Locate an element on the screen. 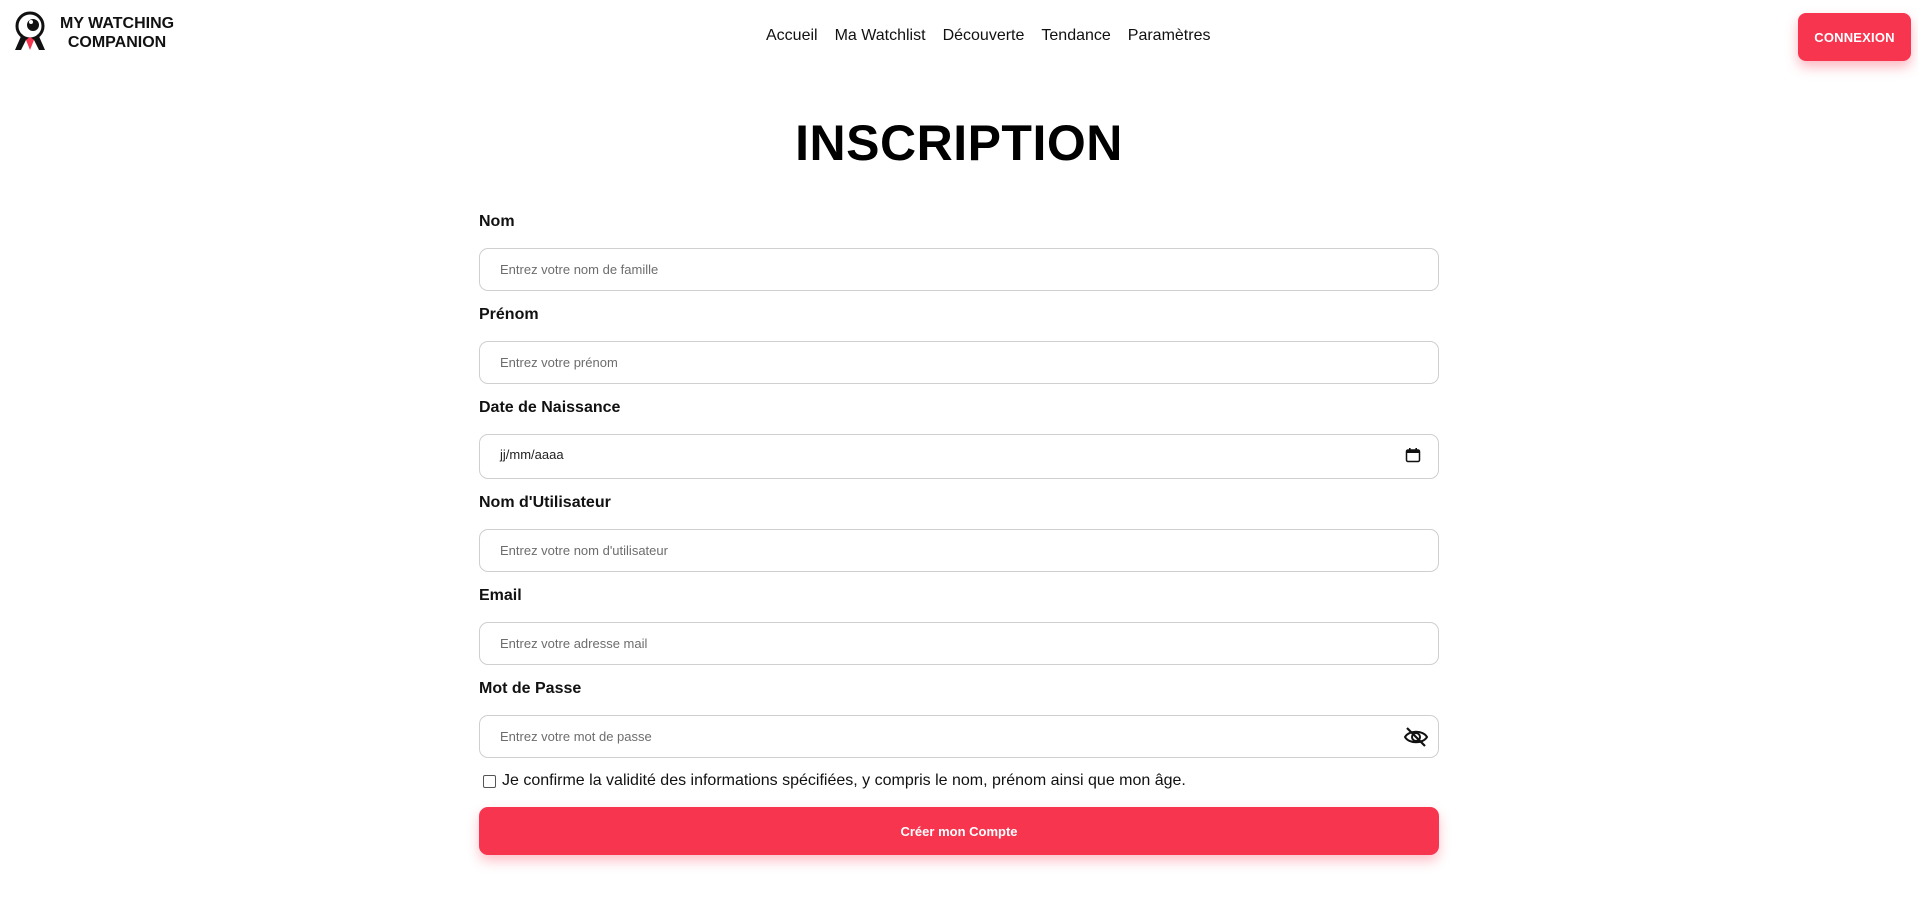  nav-link-decouverte: Découverte is located at coordinates (984, 36).